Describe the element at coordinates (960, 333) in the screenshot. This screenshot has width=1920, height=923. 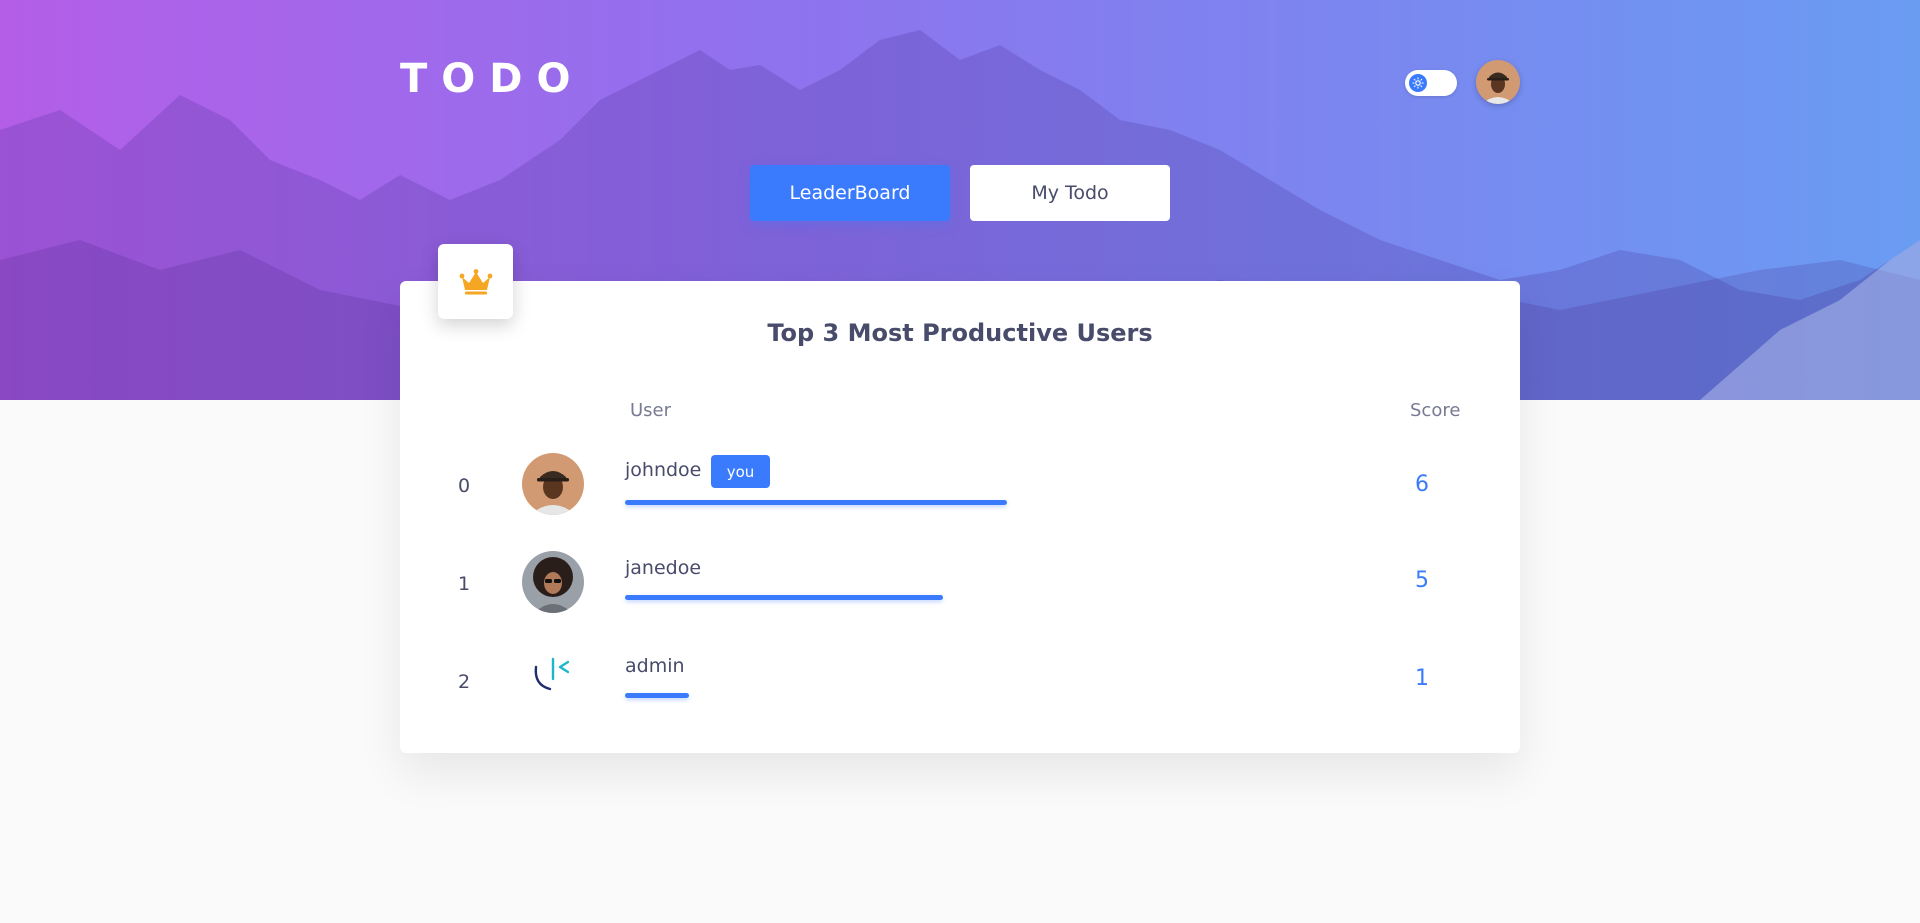
I see `leaderboard-title: Top 3 Most Productive Users` at that location.